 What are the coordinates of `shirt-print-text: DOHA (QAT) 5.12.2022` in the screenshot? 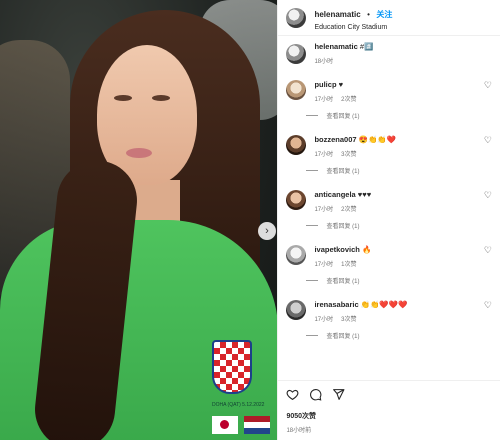 It's located at (238, 405).